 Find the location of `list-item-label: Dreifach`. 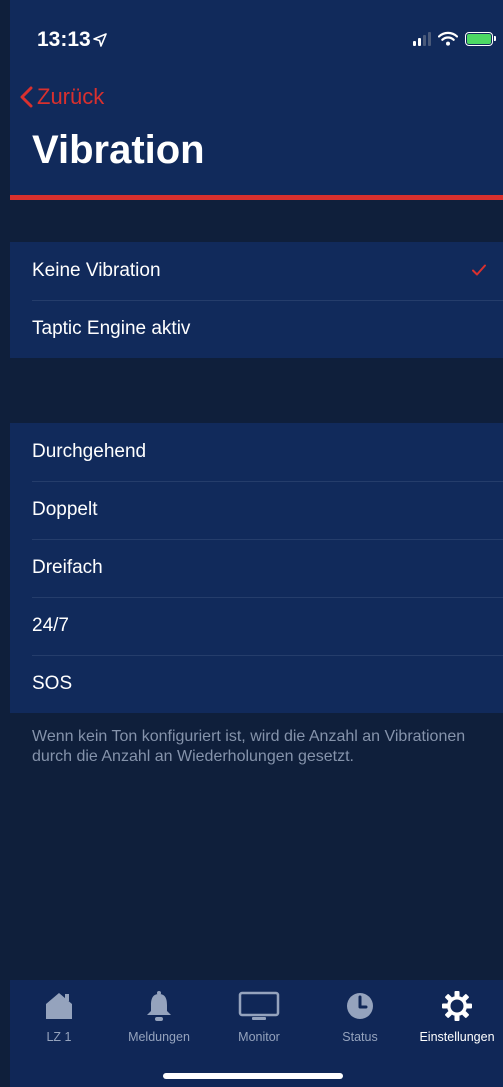

list-item-label: Dreifach is located at coordinates (67, 567).